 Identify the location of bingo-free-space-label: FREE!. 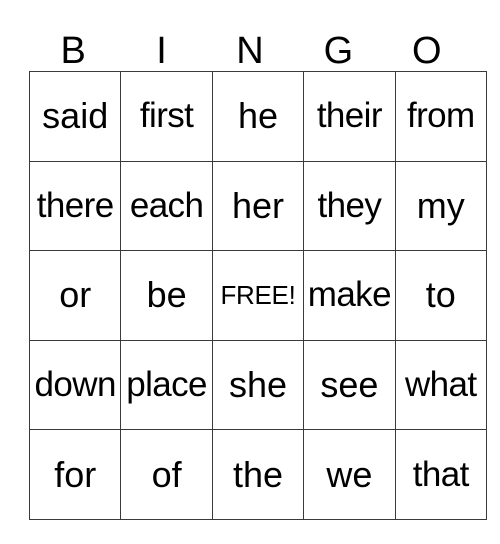
(258, 295).